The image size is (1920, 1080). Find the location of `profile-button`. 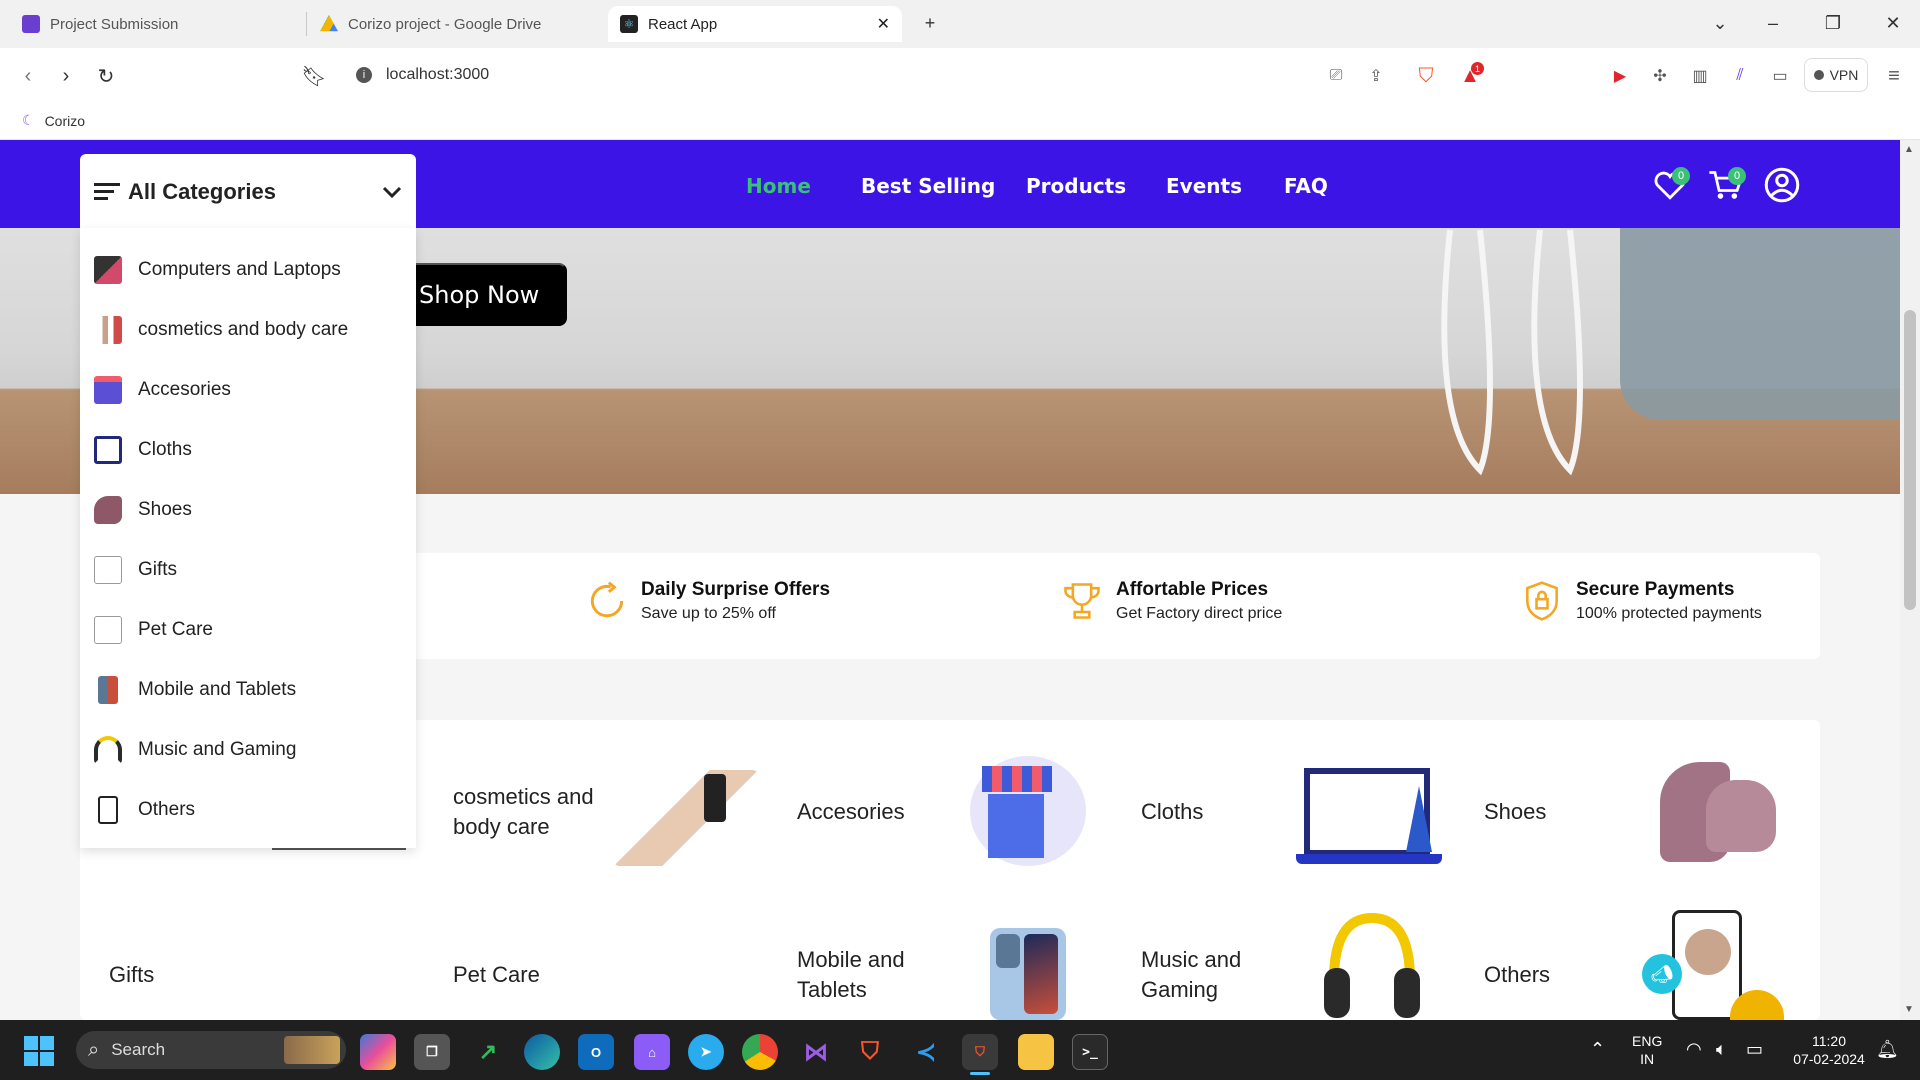

profile-button is located at coordinates (1782, 185).